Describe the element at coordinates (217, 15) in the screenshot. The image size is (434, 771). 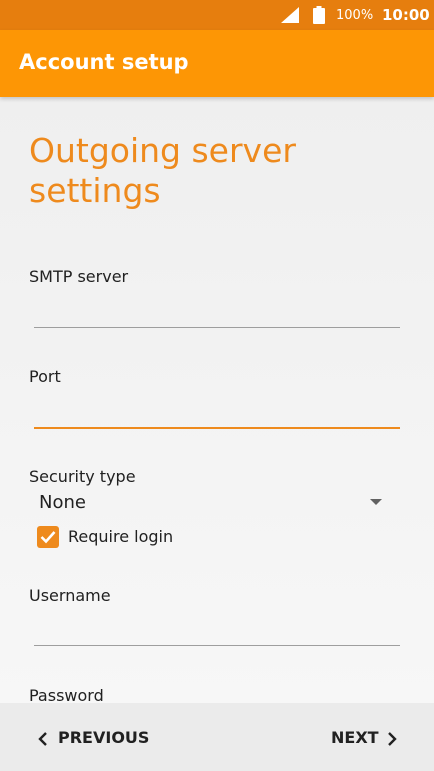
I see `status-bar: 100% 10:00` at that location.